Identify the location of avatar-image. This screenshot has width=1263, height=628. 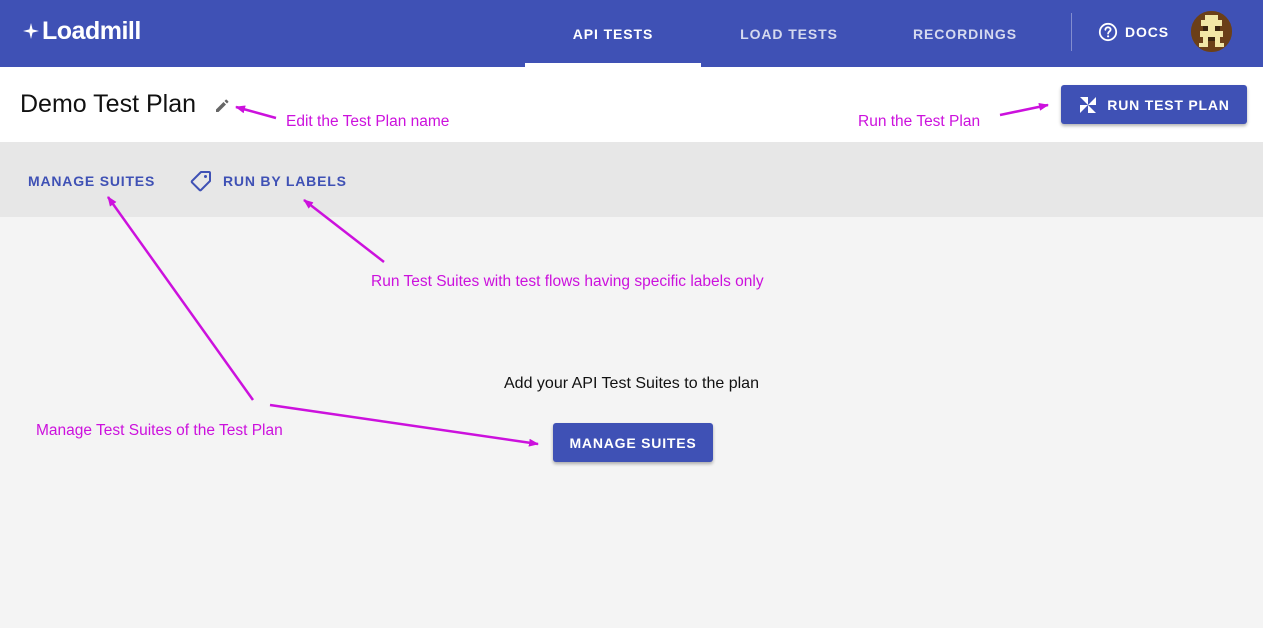
(1211, 31).